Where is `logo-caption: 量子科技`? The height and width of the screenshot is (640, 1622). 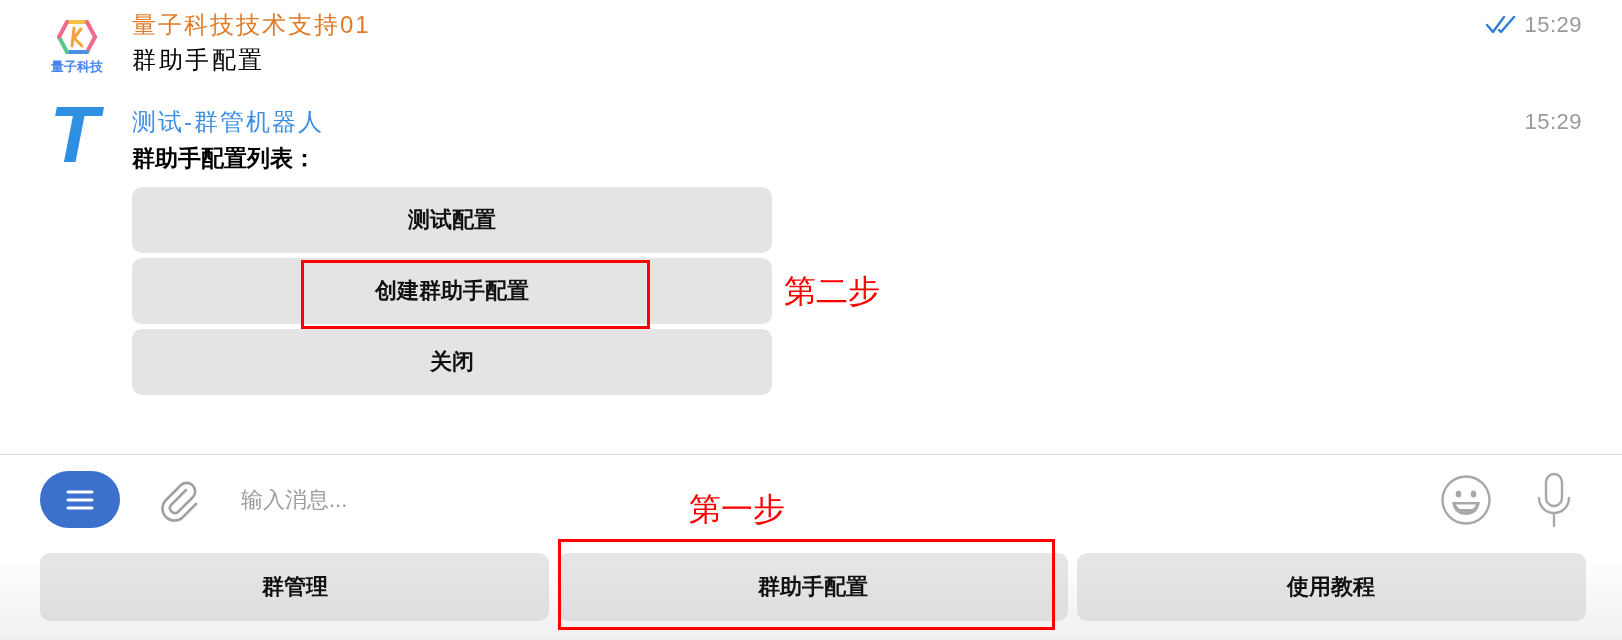
logo-caption: 量子科技 is located at coordinates (77, 66).